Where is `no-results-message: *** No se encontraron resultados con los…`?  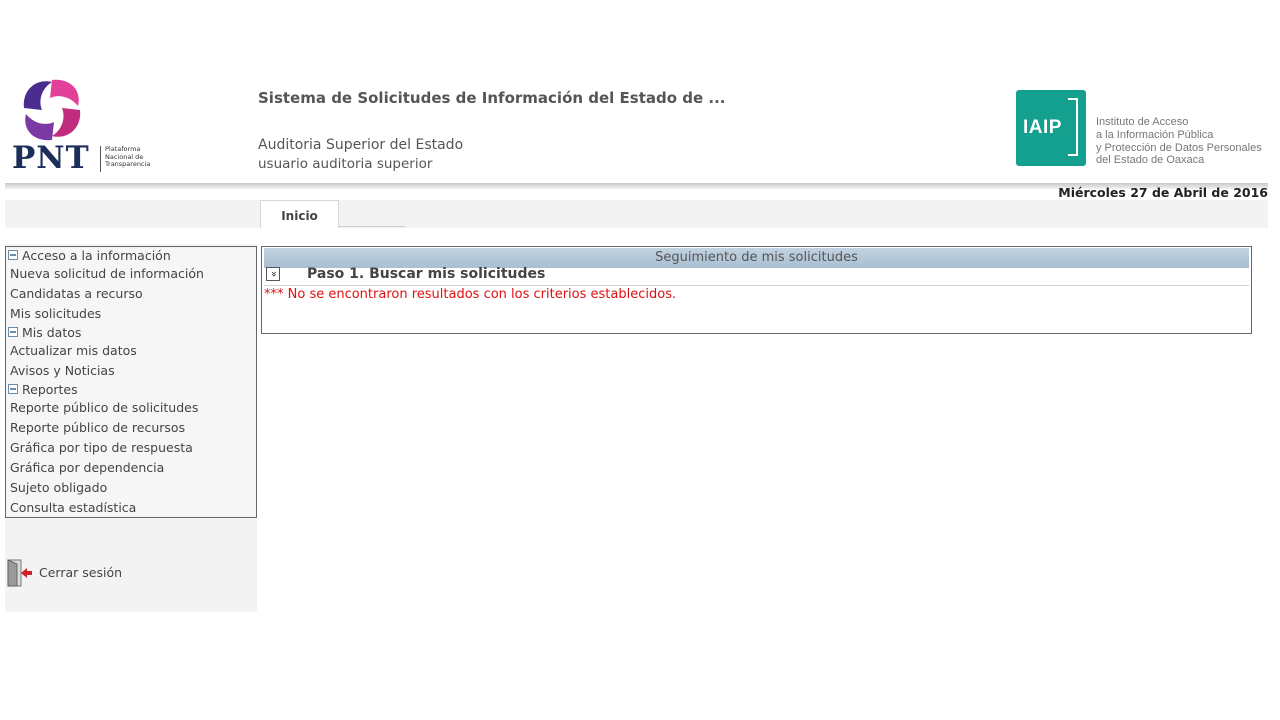
no-results-message: *** No se encontraron resultados con los… is located at coordinates (470, 294).